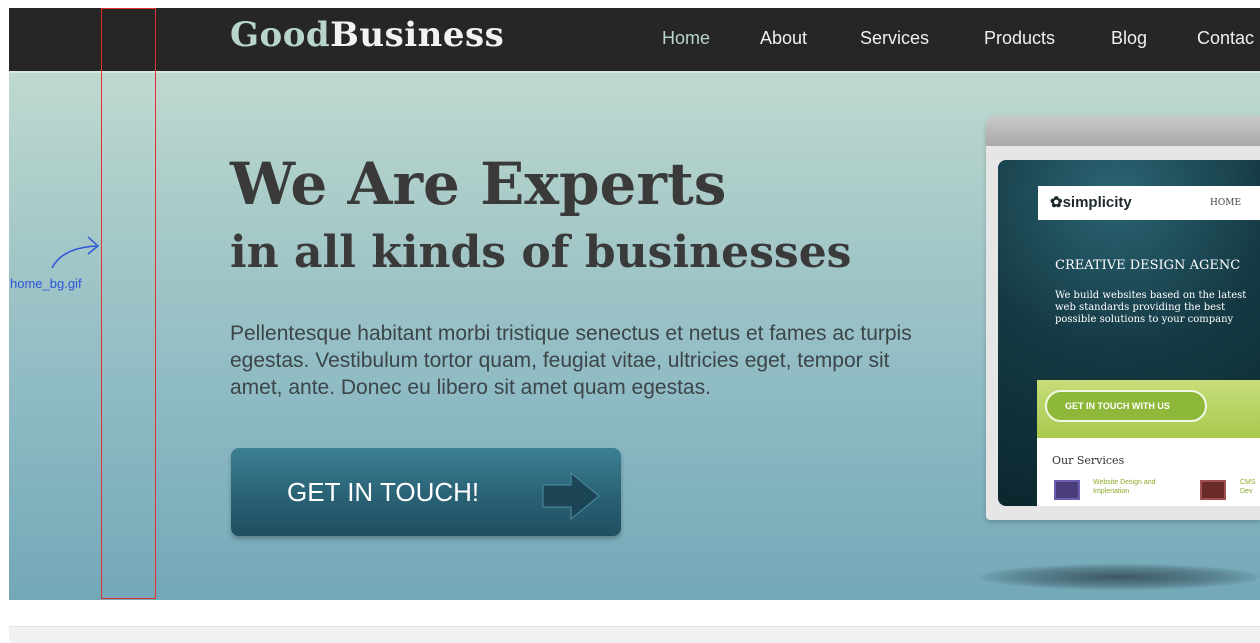 Image resolution: width=1260 pixels, height=643 pixels. I want to click on nav-contact: Contac, so click(1225, 38).